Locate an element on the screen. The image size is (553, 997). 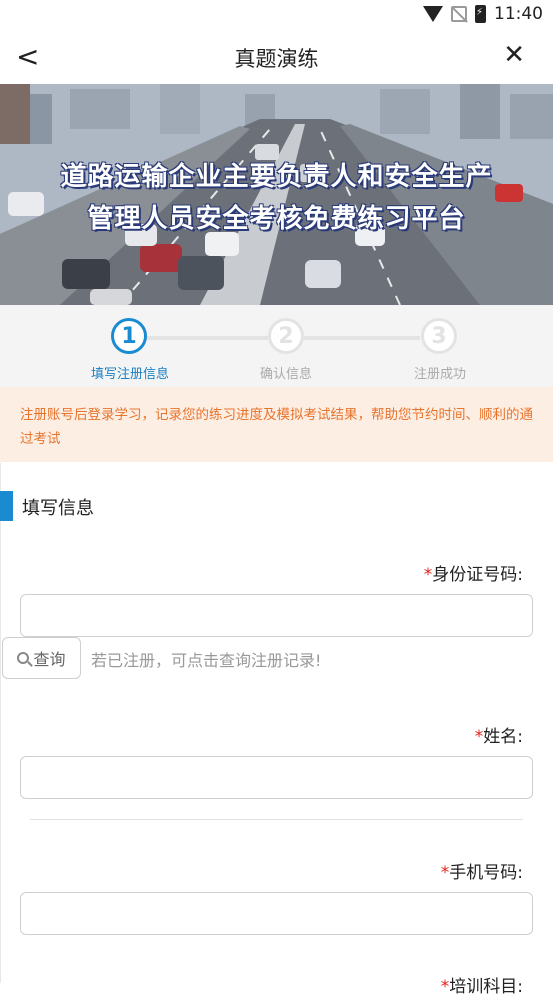
query-button: 查询 is located at coordinates (41, 658).